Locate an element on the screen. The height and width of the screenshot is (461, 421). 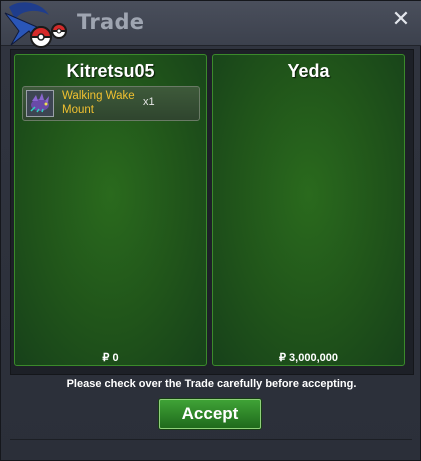
accept-button: Accept is located at coordinates (210, 414).